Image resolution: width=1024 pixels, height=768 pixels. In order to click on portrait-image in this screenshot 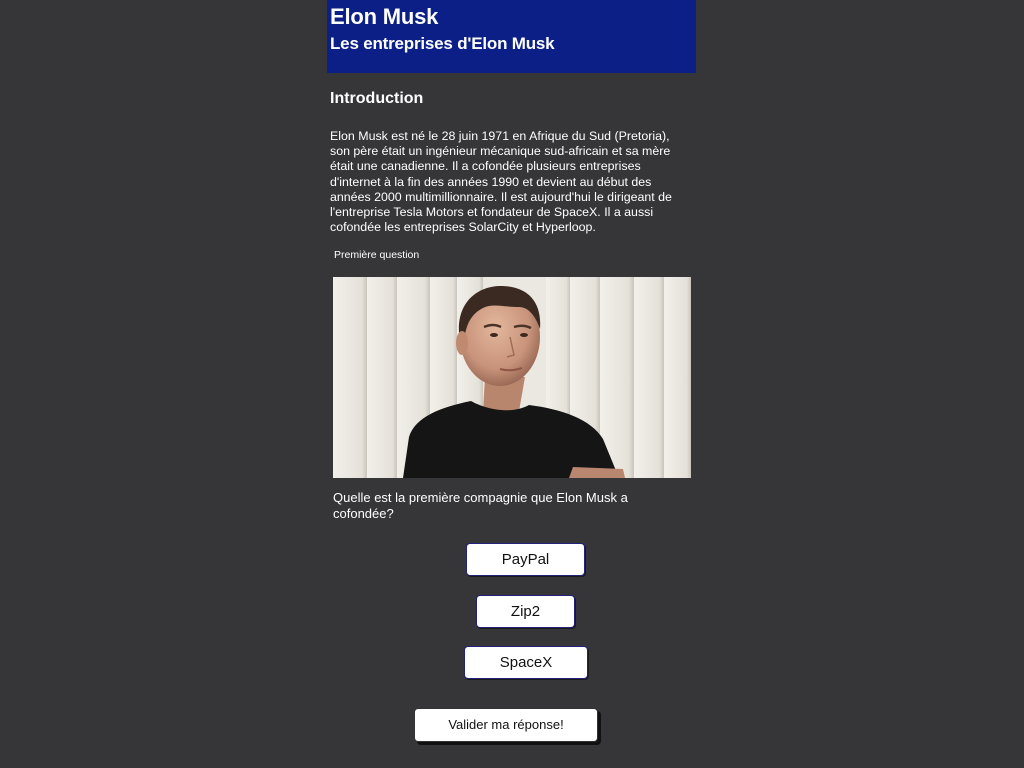, I will do `click(512, 377)`.